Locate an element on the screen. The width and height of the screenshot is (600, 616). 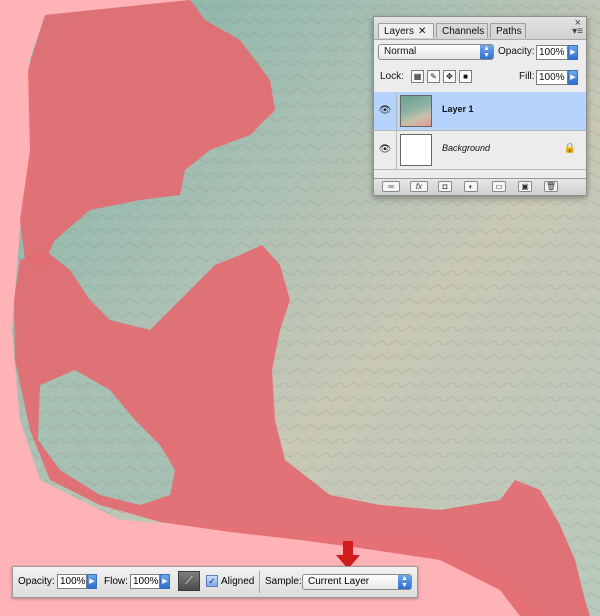
lock-row: Lock: ▦ ✎ ✥ ■ Fill: 100% ▶ is located at coordinates (480, 78).